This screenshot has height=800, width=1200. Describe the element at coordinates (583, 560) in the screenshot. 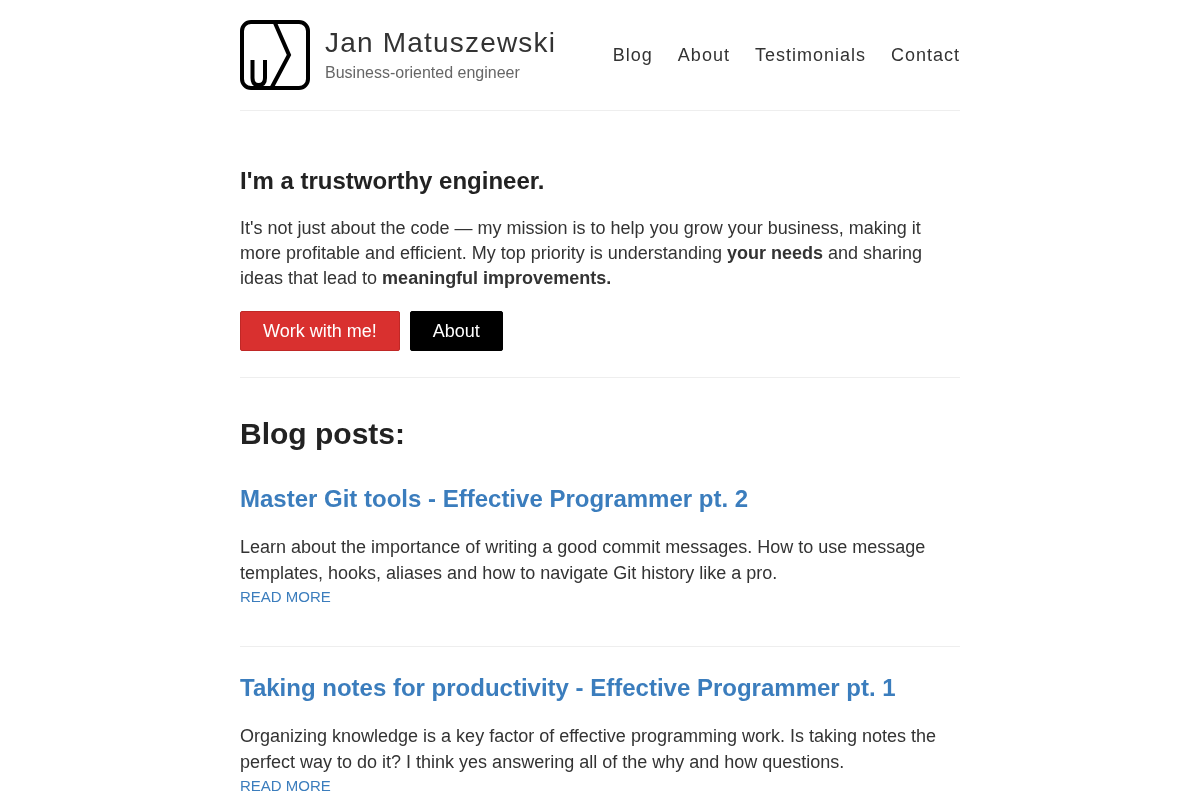

I see `post-excerpt: Learn about the importance of writing a good commit messages. How to use message templates, hooks, aliases and how to navigate Git history like a pro.` at that location.